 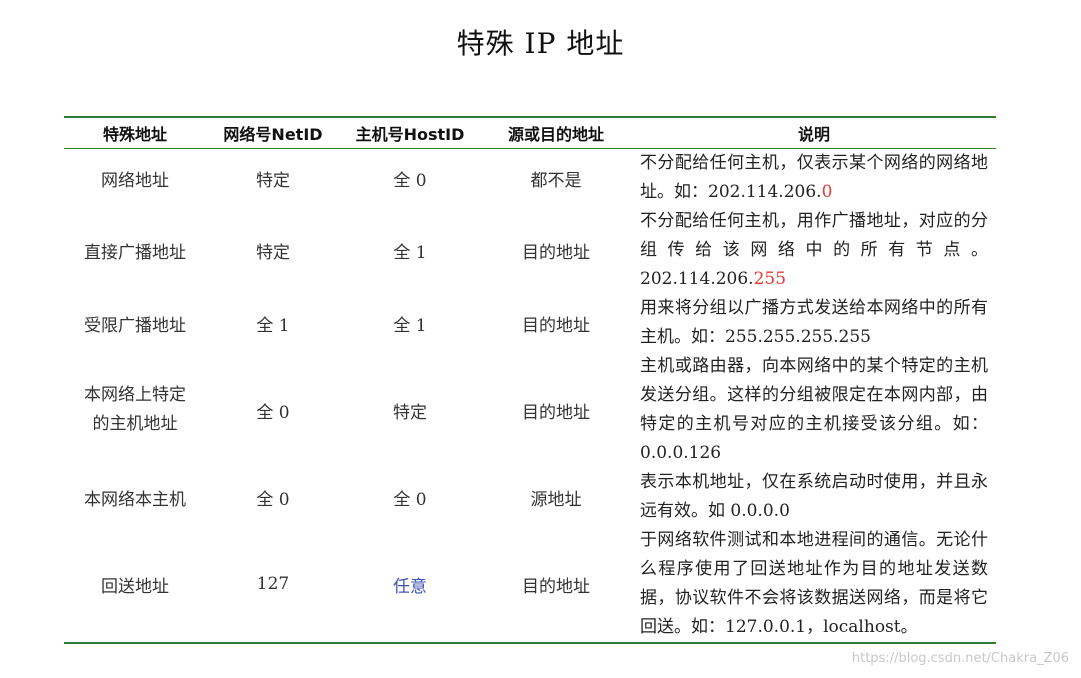 What do you see at coordinates (827, 192) in the screenshot?
I see `description-highlight: 0` at bounding box center [827, 192].